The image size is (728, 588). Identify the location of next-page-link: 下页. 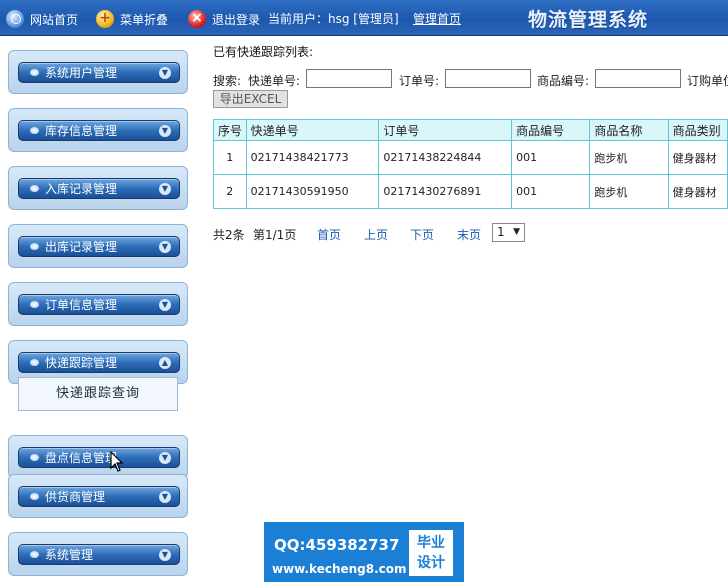
(422, 234).